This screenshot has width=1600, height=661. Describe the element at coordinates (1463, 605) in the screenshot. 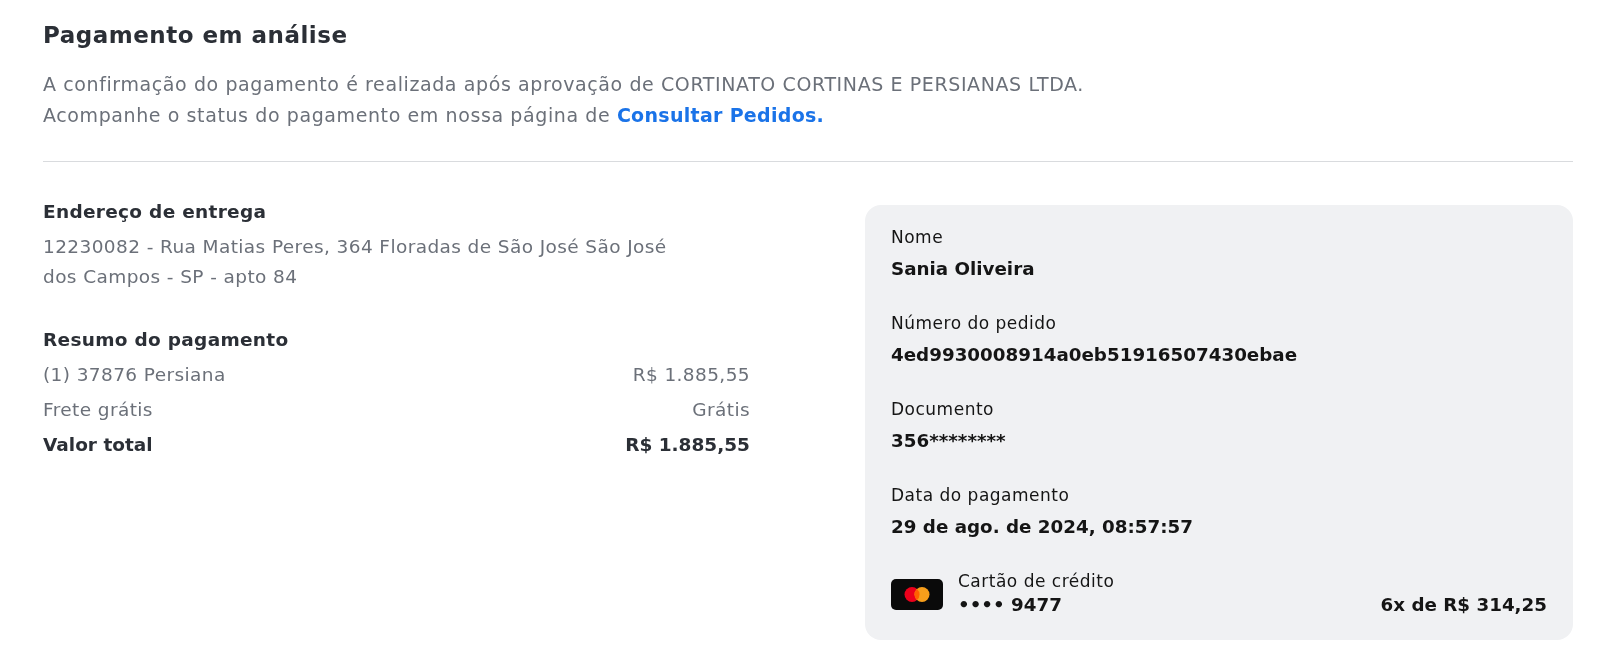

I see `installments-text: 6x de R$ 314,25` at that location.